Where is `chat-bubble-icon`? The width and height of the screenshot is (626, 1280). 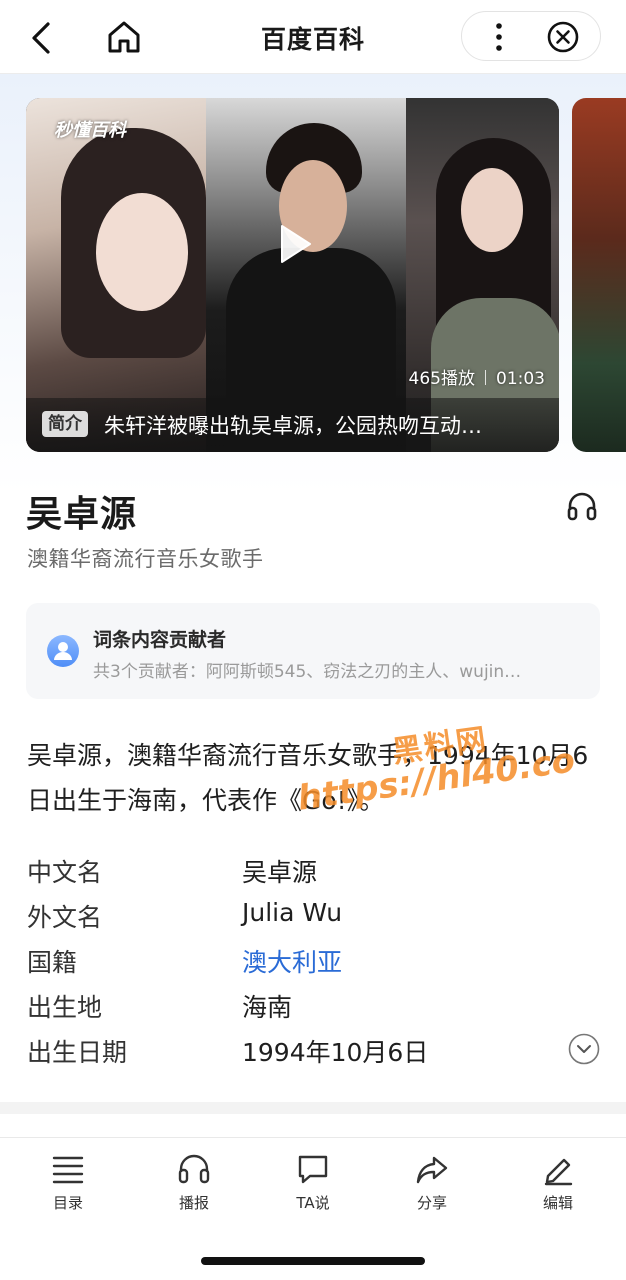 chat-bubble-icon is located at coordinates (313, 1169).